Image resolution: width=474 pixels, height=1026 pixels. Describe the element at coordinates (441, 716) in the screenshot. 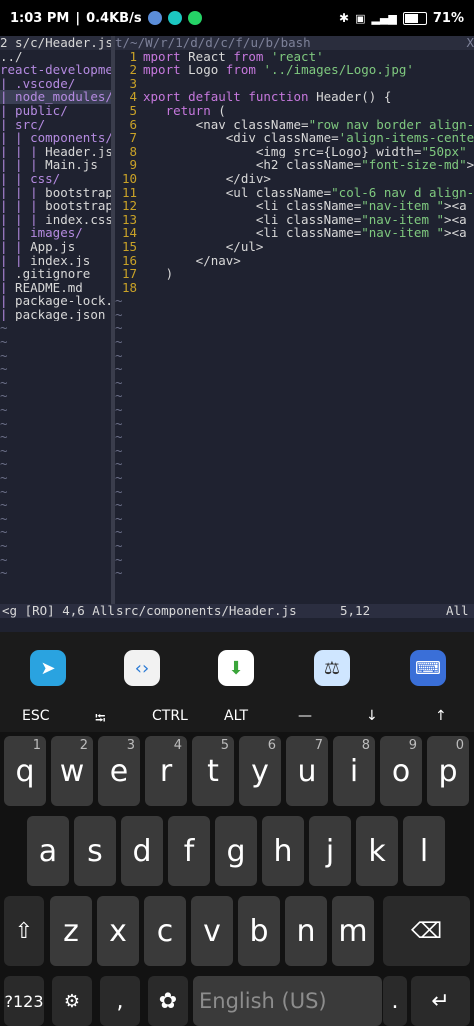

I see `up-arrow-key: ↑` at that location.